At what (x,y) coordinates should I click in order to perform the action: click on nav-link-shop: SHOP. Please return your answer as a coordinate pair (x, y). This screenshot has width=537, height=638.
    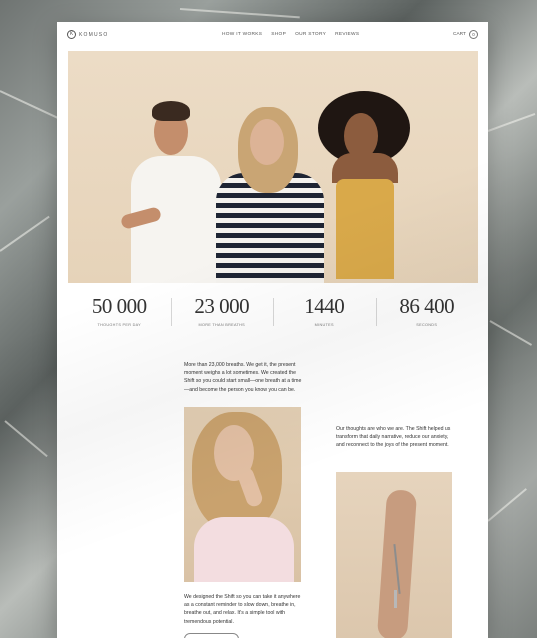
    Looking at the image, I should click on (278, 34).